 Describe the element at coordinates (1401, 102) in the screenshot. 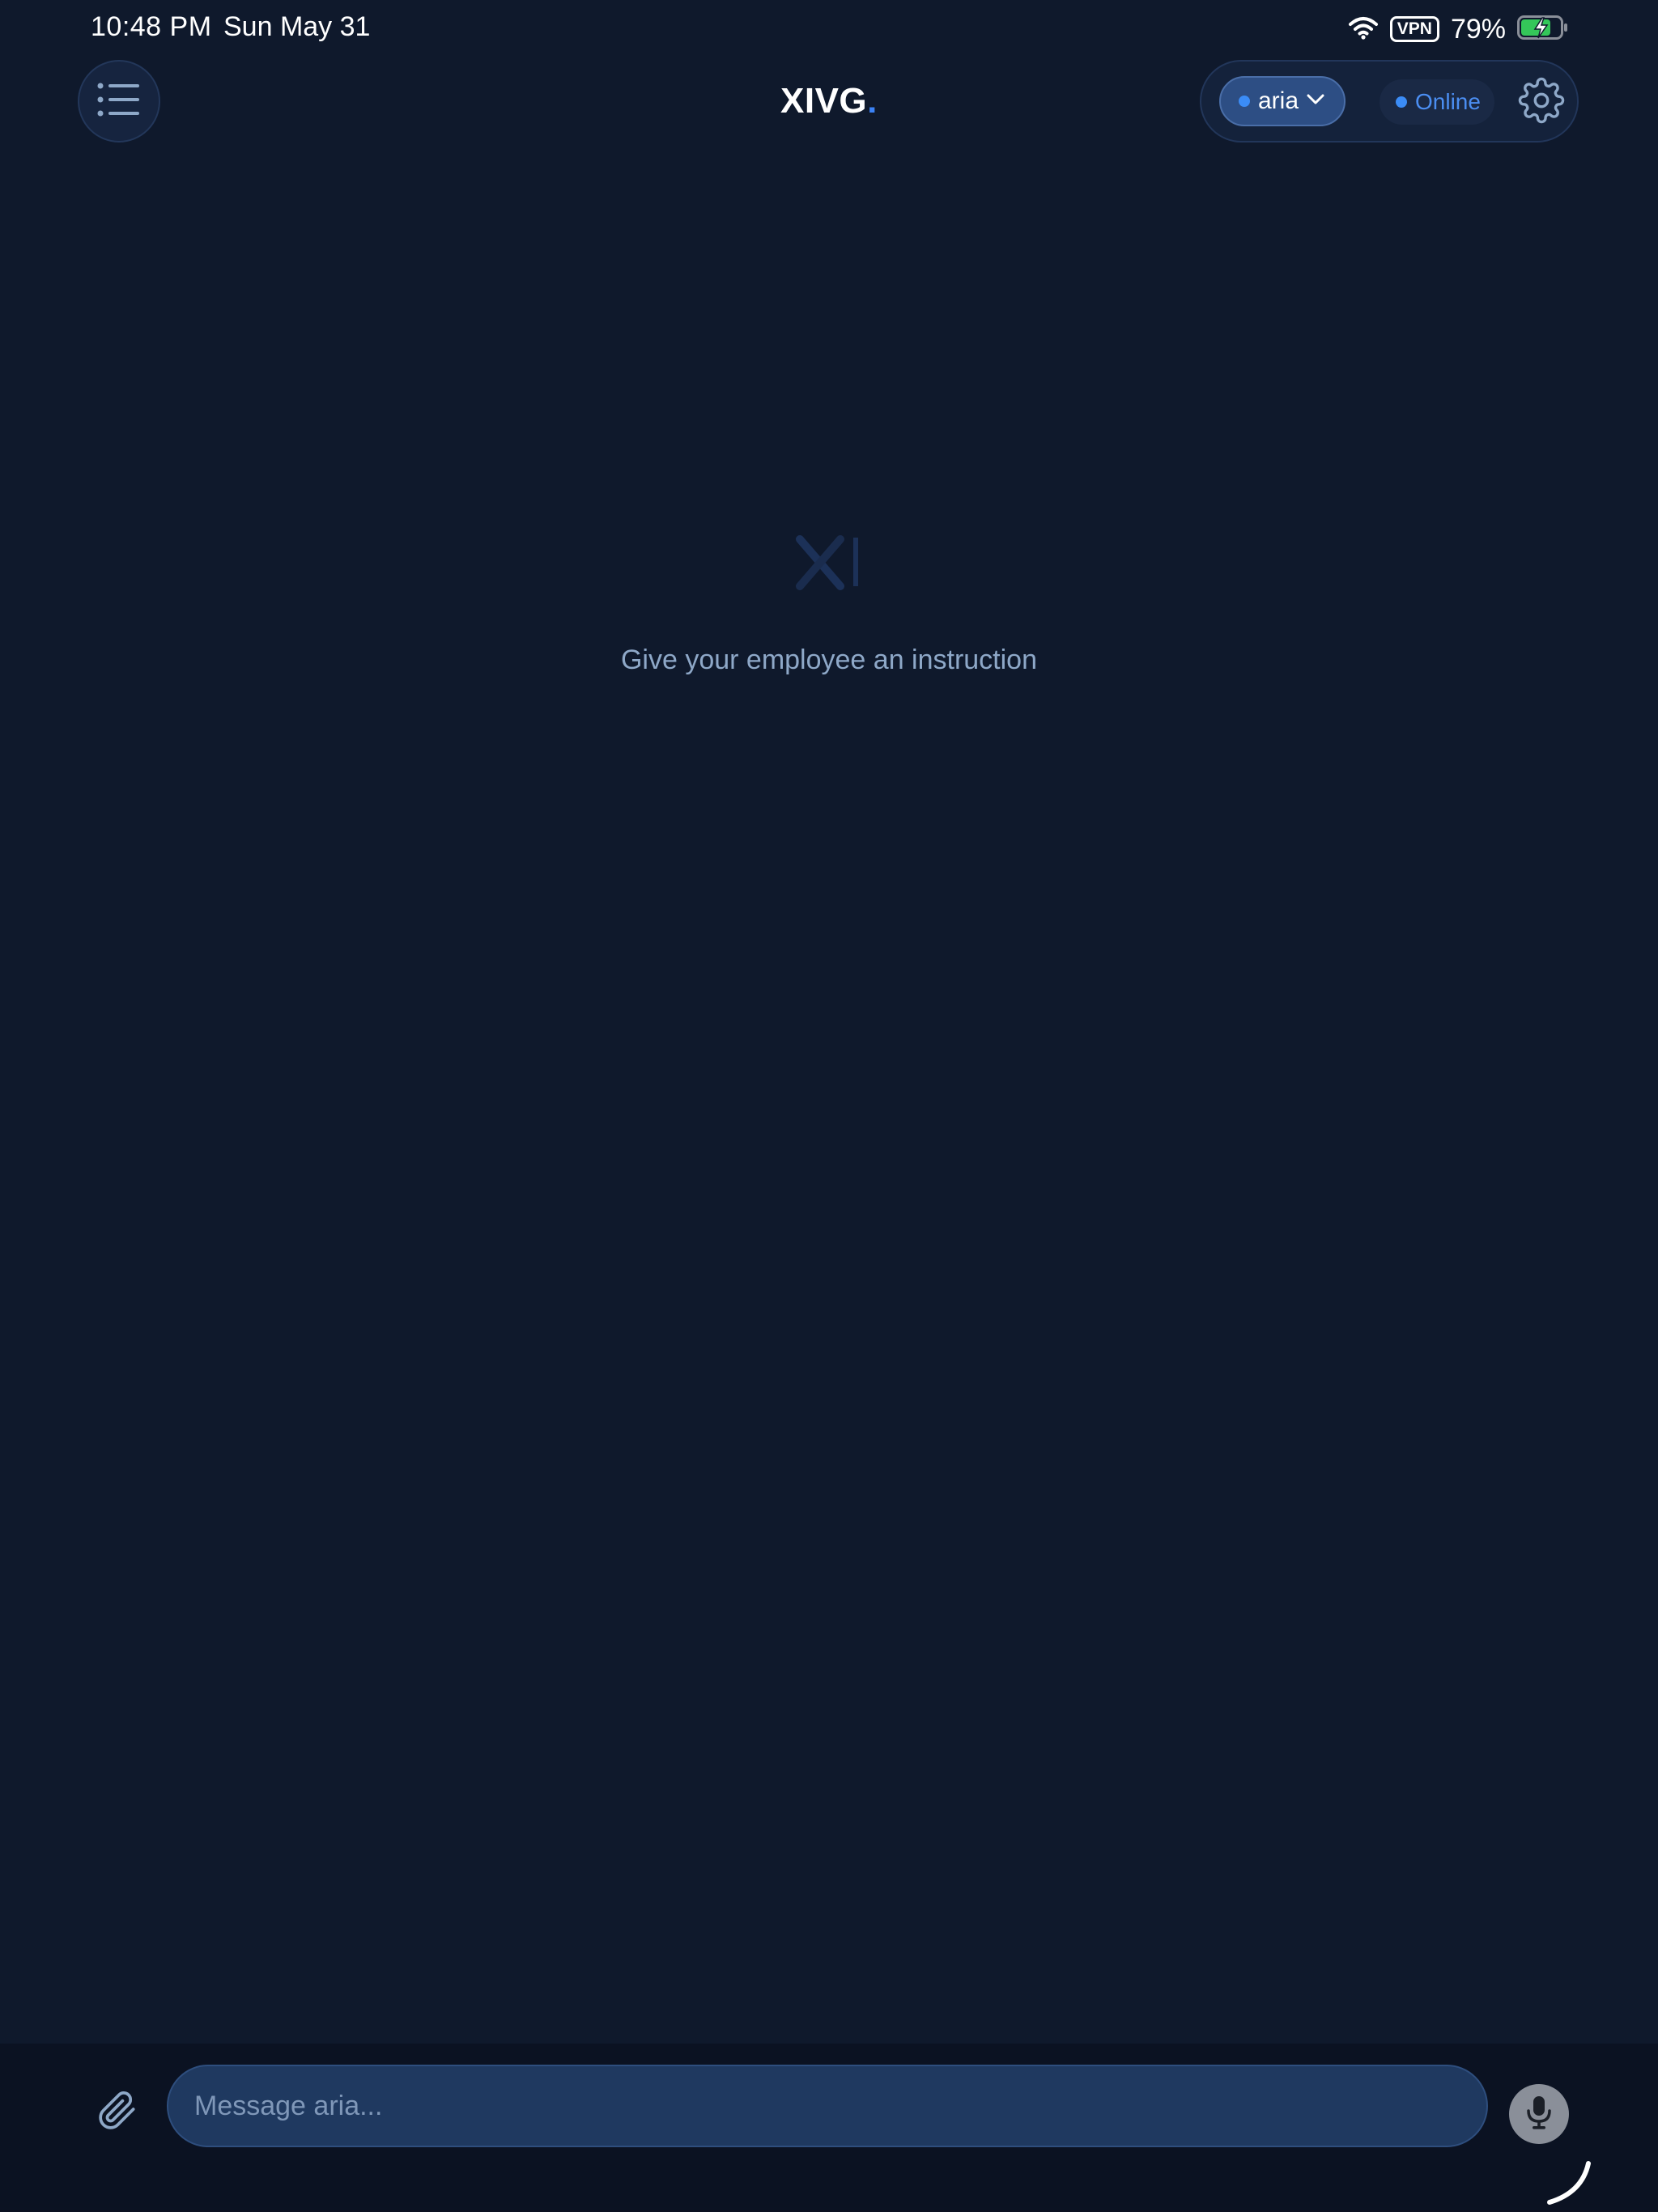

I see `online-dot` at that location.